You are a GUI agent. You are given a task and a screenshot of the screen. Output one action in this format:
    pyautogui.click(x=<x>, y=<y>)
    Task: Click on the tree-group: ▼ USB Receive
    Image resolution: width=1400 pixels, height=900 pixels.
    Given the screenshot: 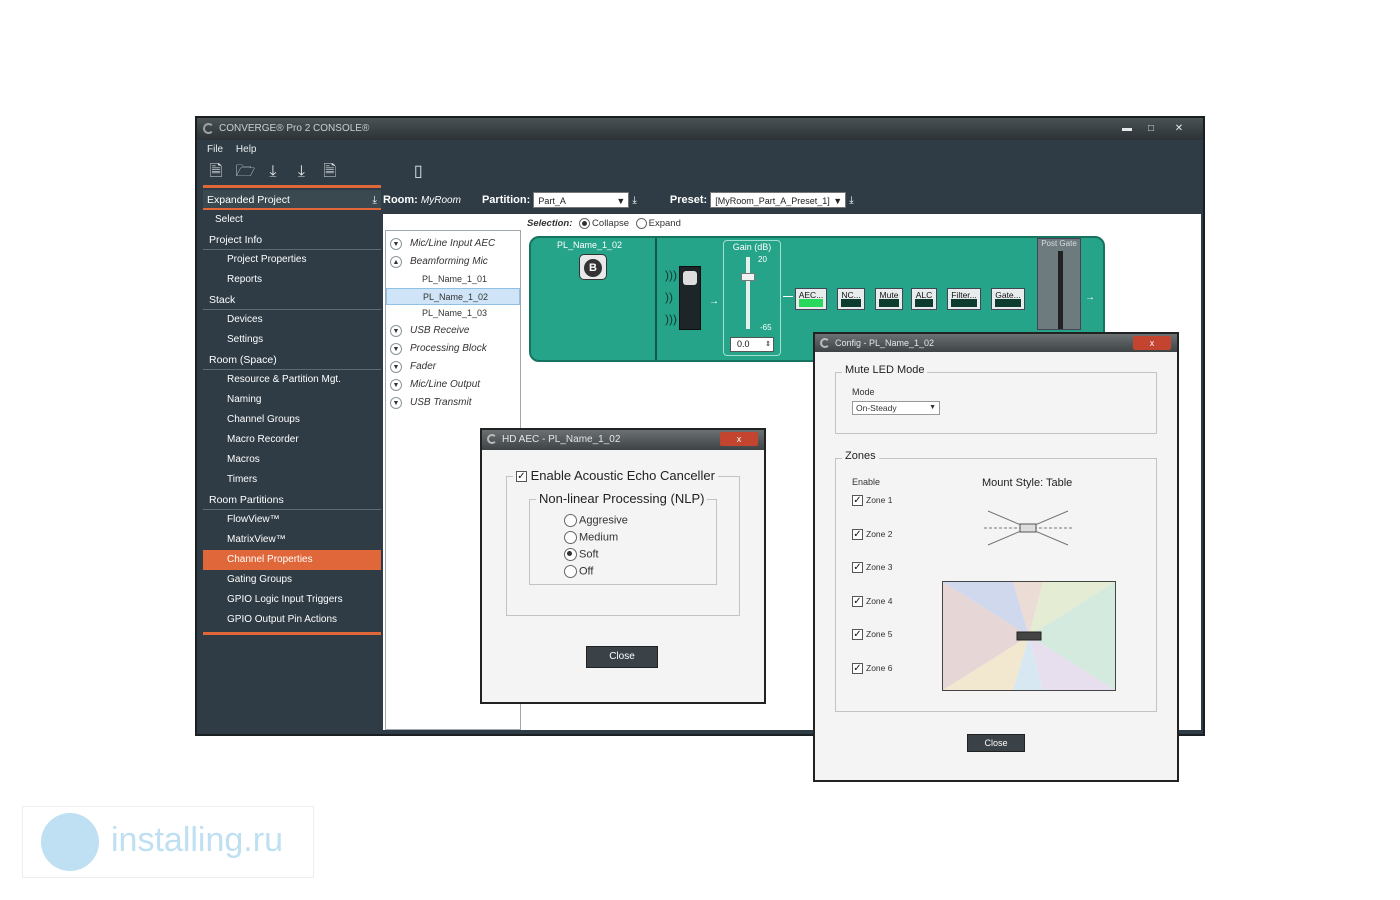 What is the action you would take?
    pyautogui.click(x=453, y=331)
    